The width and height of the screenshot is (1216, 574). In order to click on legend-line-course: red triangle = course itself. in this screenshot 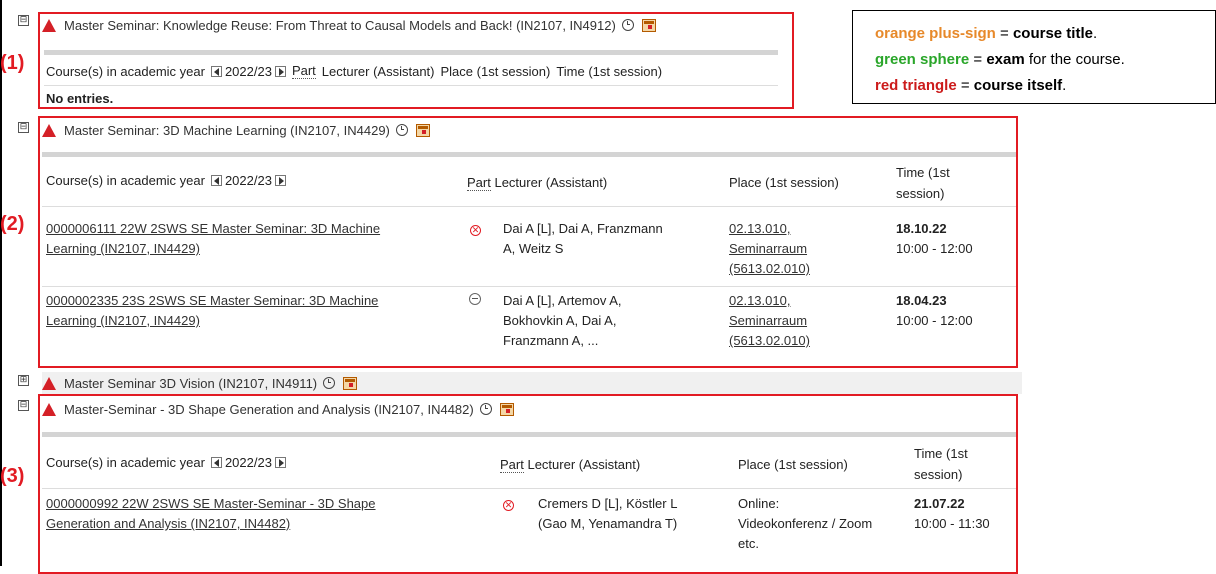, I will do `click(970, 85)`.